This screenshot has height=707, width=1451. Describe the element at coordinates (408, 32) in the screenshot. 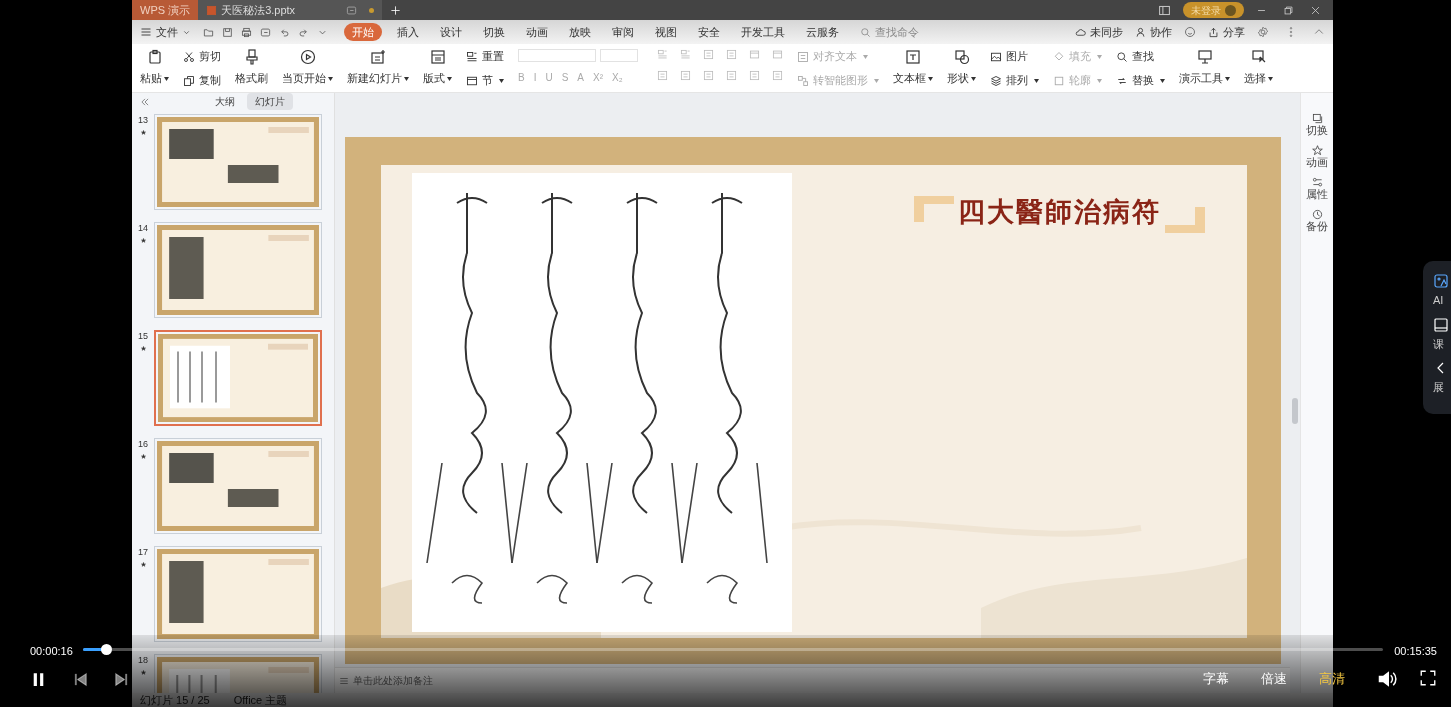

I see `menu-tab: 插入` at that location.